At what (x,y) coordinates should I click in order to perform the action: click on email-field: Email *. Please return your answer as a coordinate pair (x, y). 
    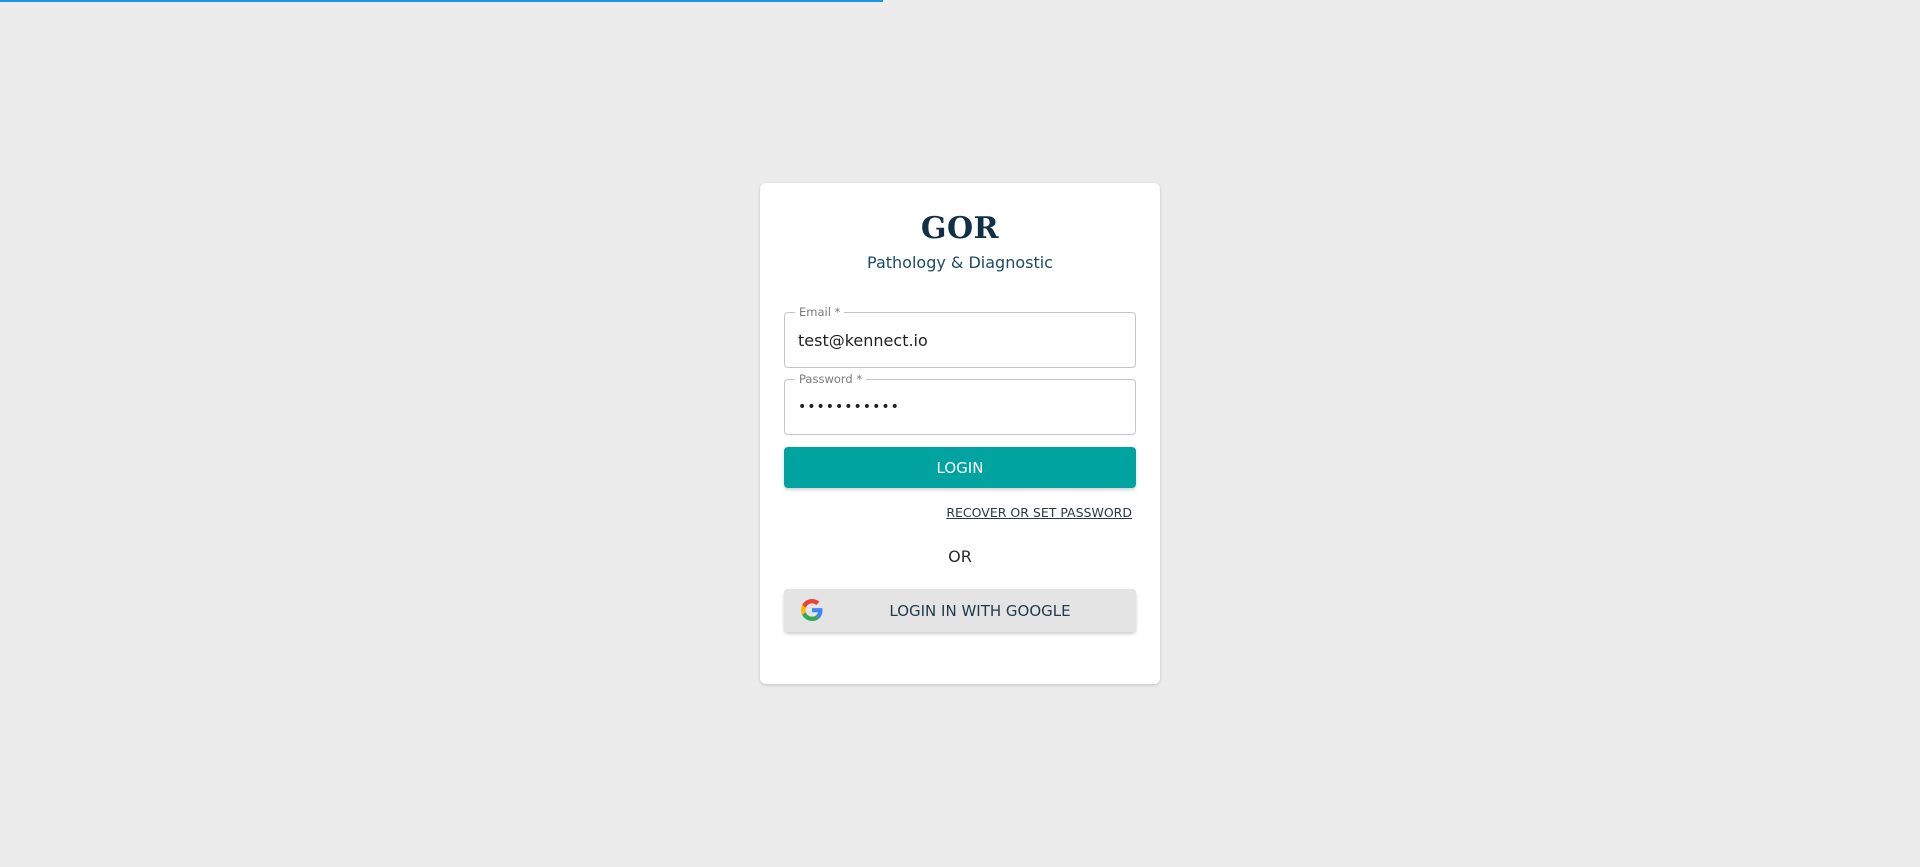
    Looking at the image, I should click on (960, 336).